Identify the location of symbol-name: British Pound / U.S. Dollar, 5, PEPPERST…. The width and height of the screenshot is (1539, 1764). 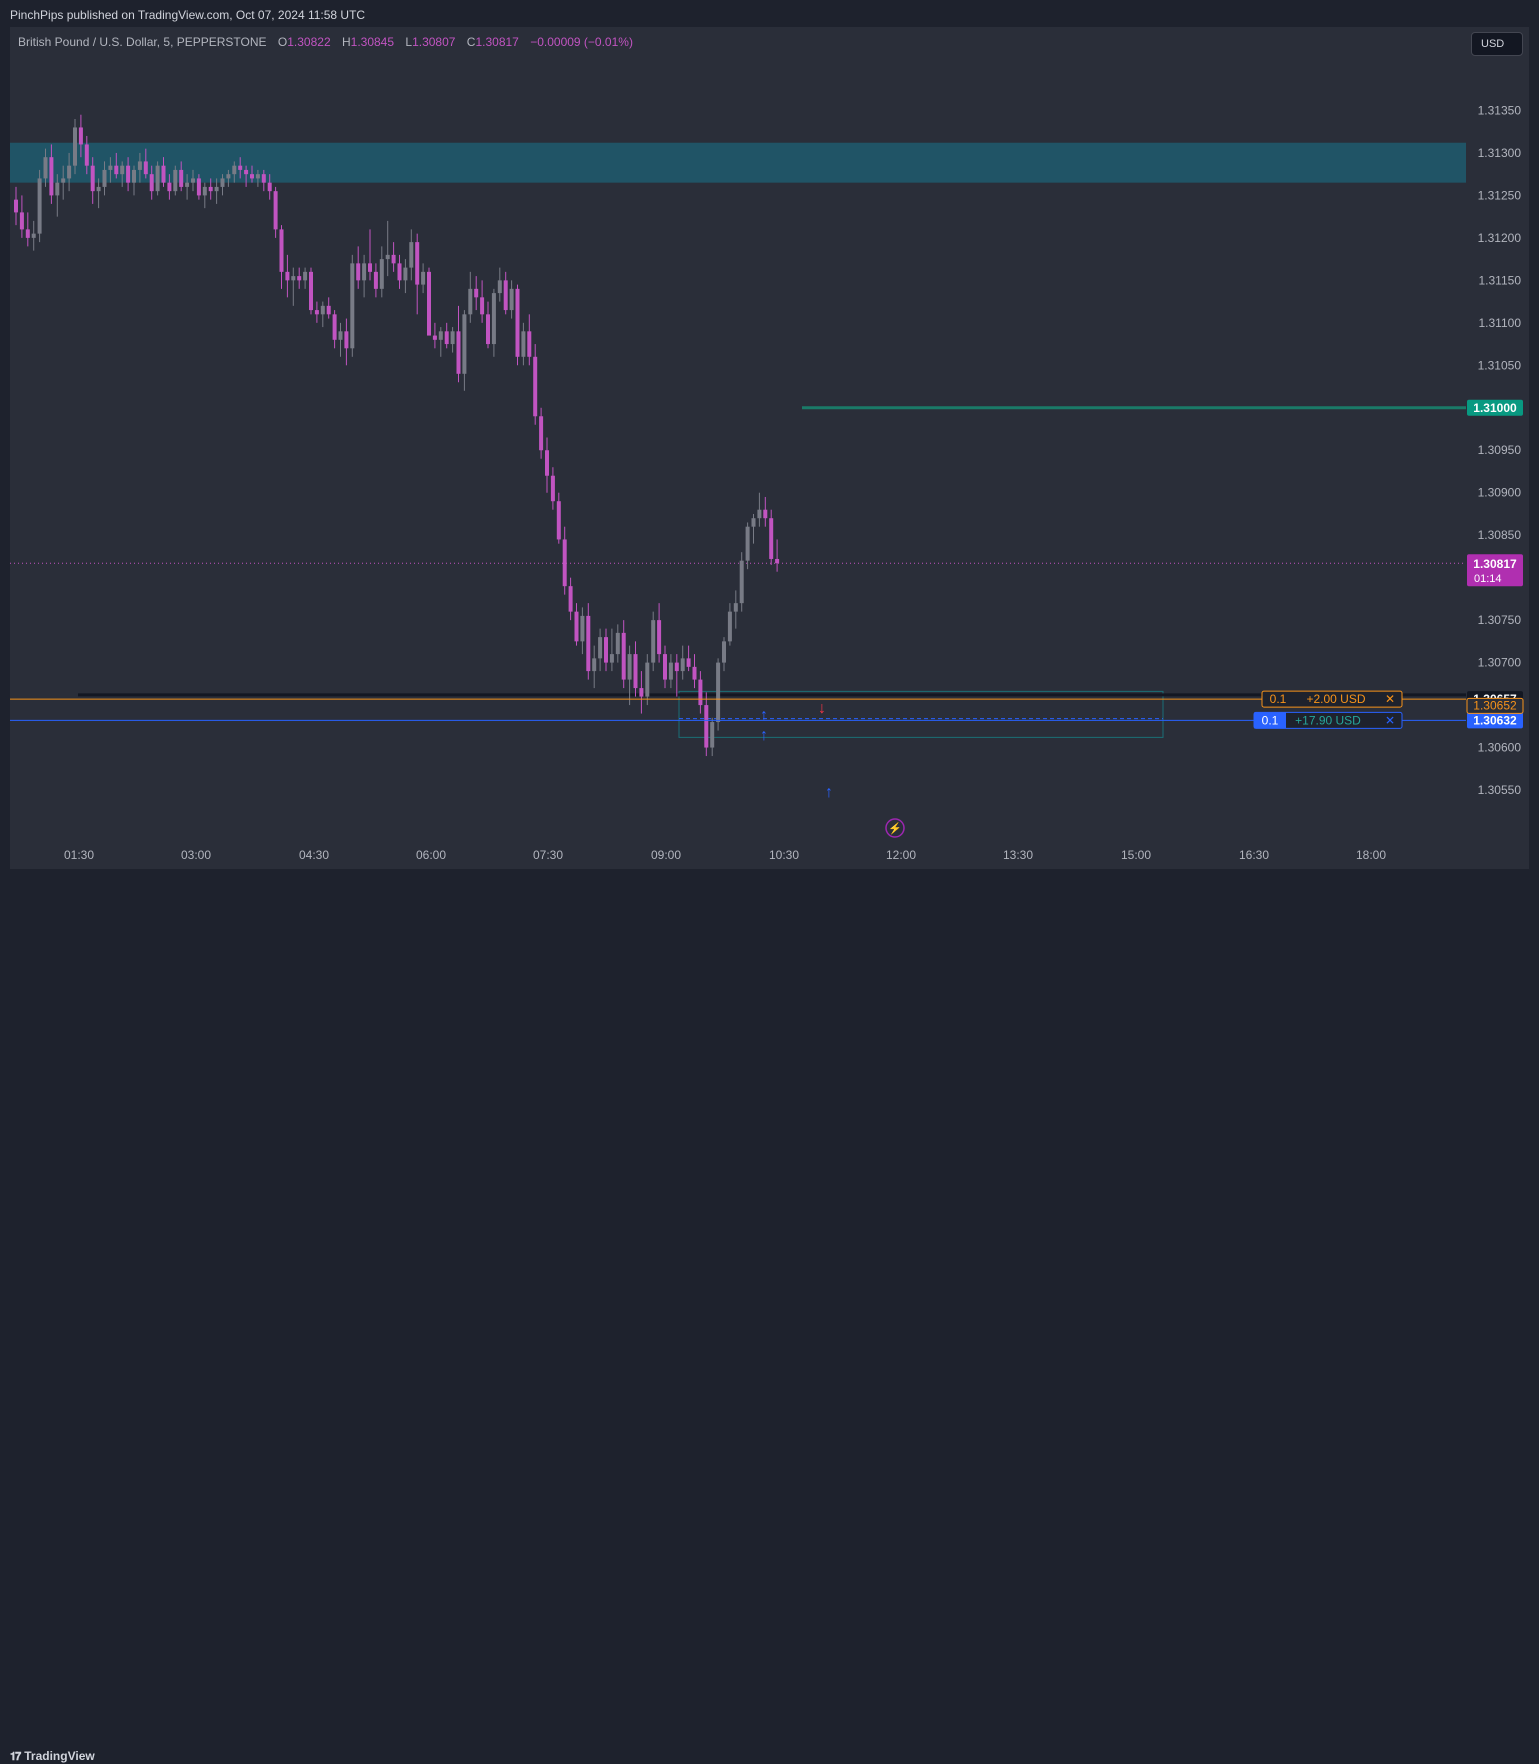
(142, 42).